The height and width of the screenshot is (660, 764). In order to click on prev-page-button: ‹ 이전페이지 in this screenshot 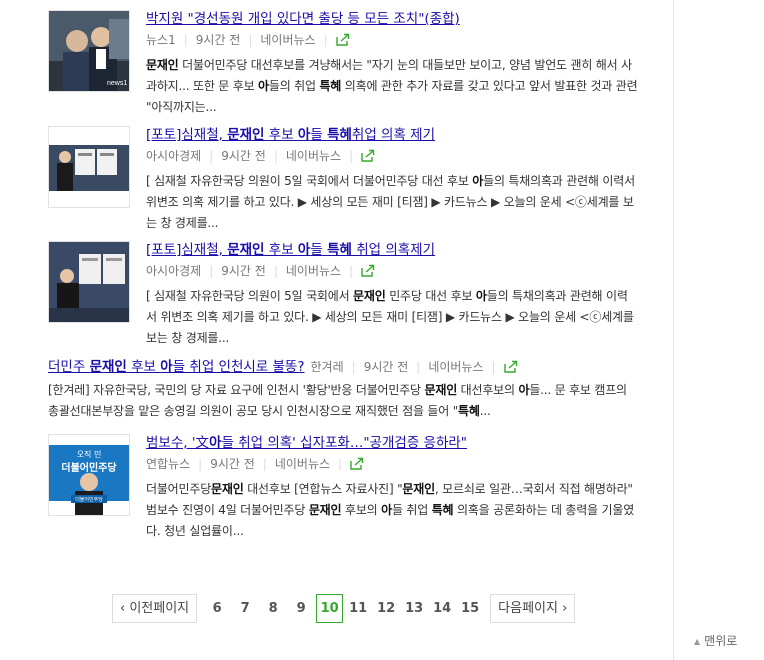, I will do `click(155, 608)`.